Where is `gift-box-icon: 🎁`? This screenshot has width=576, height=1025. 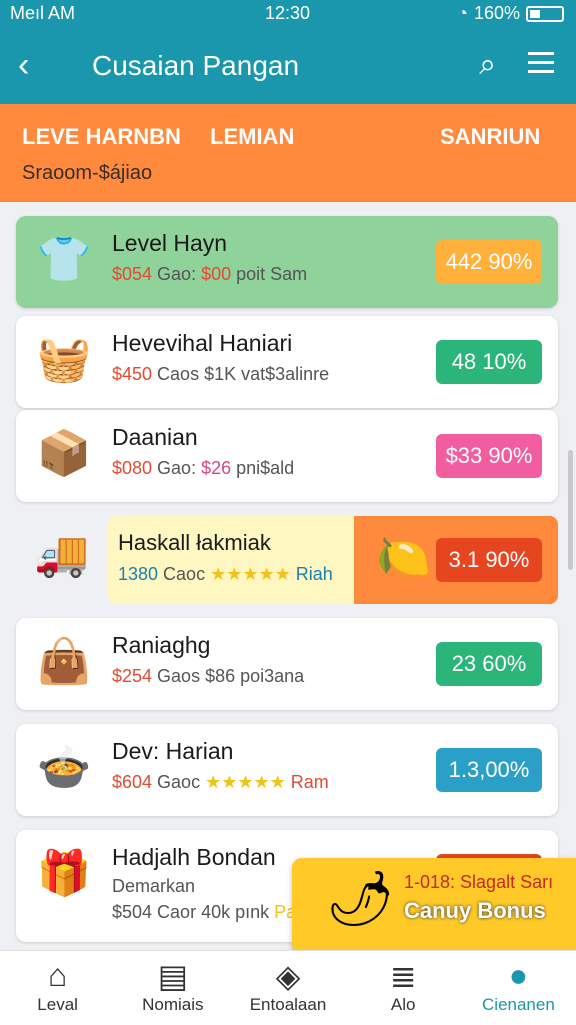 gift-box-icon: 🎁 is located at coordinates (64, 873).